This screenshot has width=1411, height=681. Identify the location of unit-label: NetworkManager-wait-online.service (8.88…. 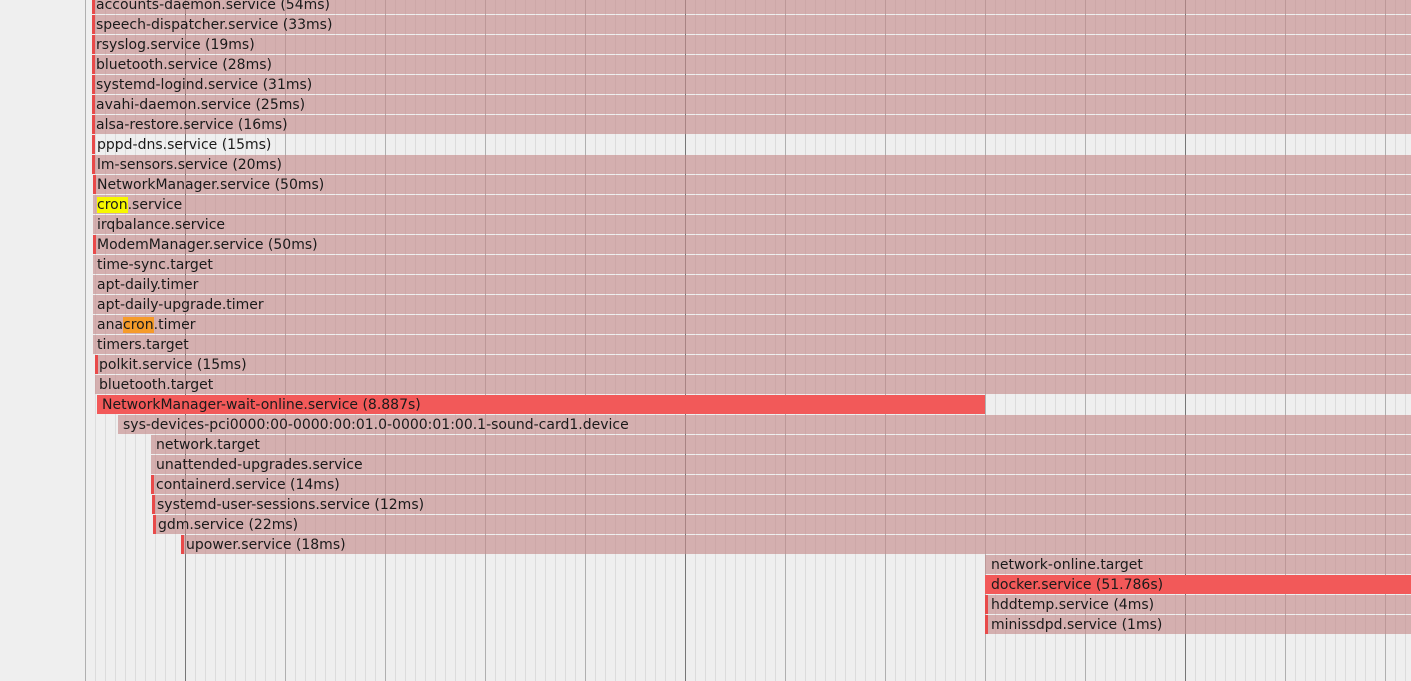
(261, 405).